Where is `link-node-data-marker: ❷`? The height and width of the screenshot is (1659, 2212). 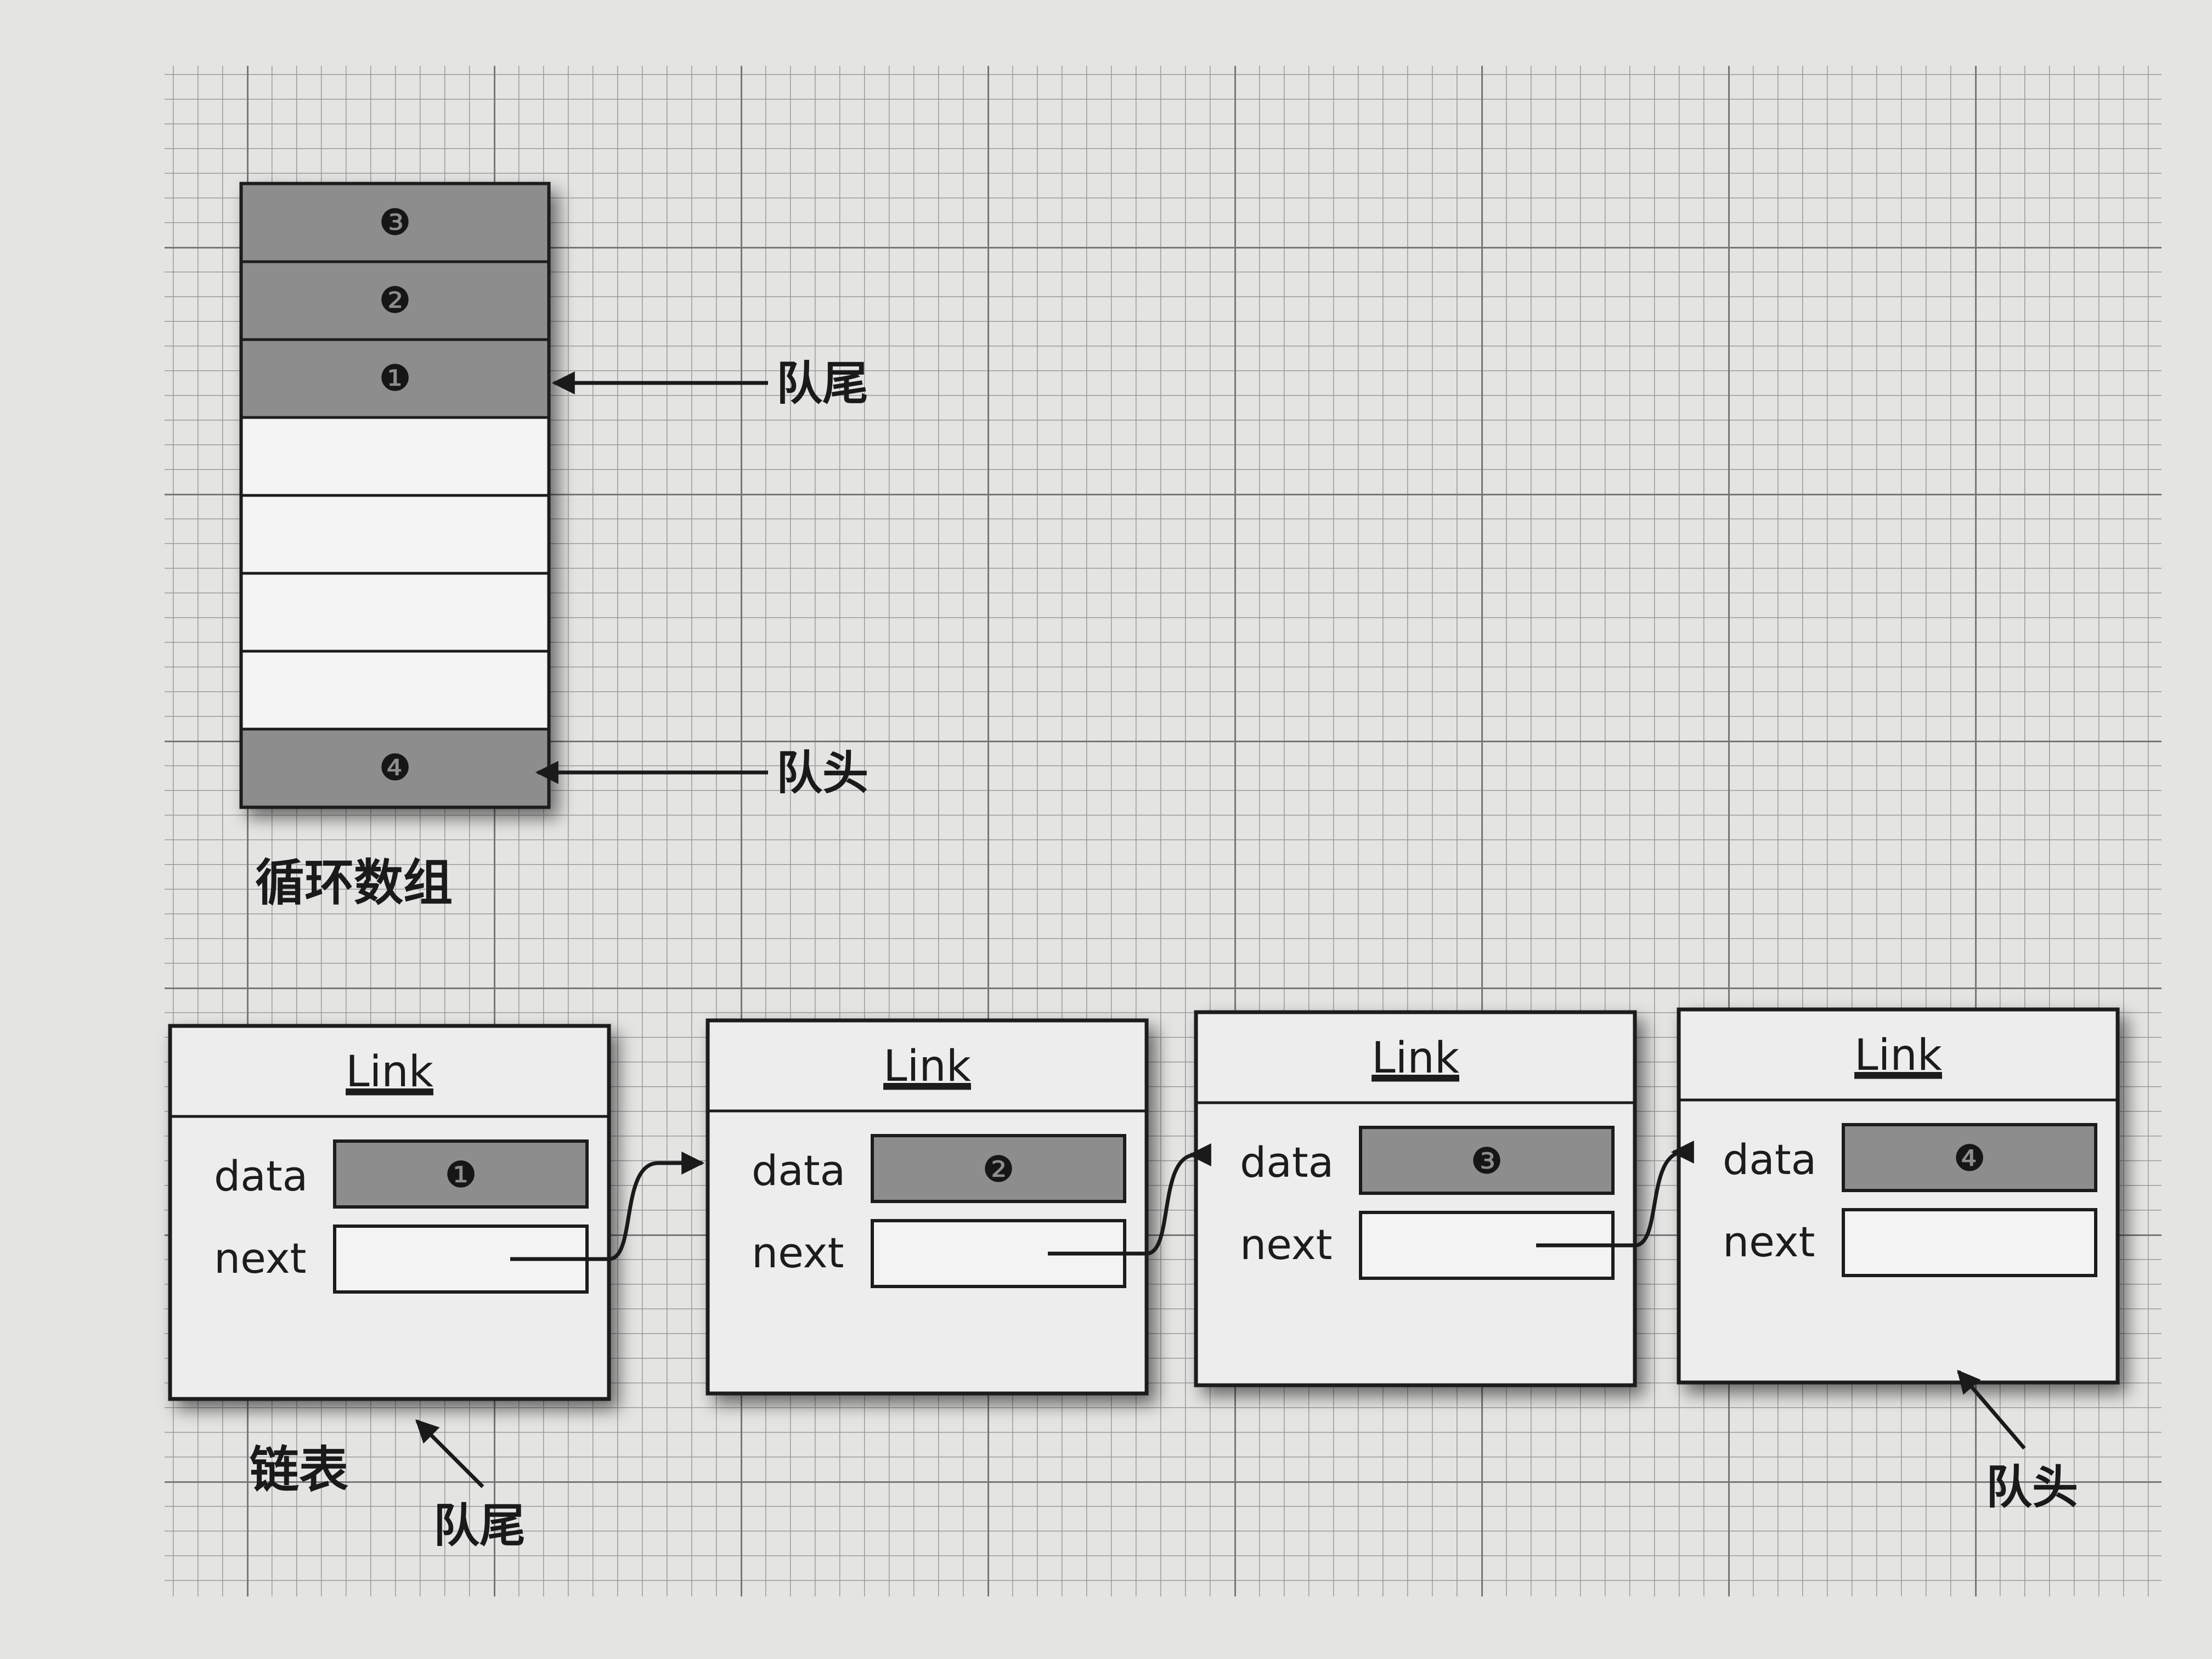 link-node-data-marker: ❷ is located at coordinates (998, 1169).